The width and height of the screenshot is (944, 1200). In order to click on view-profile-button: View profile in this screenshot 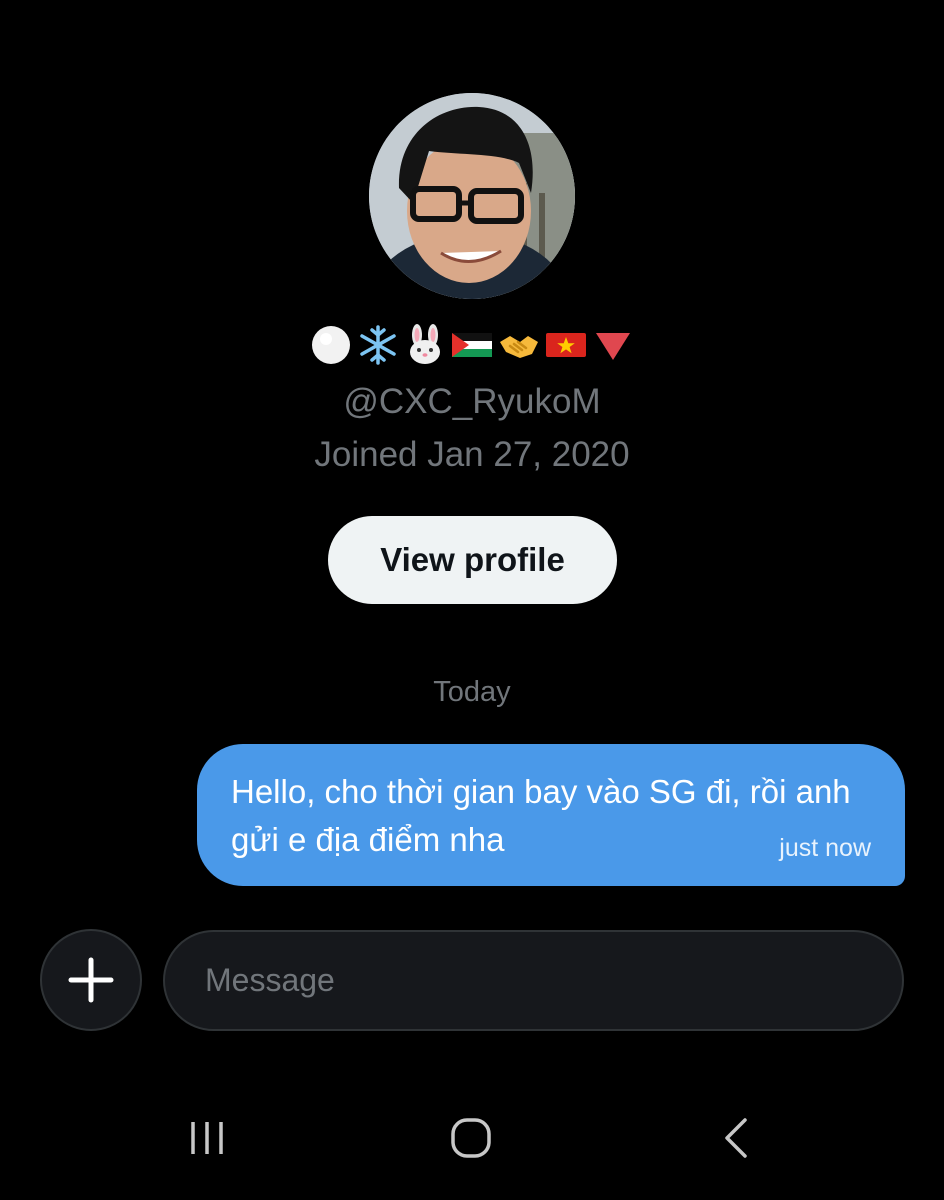, I will do `click(472, 560)`.